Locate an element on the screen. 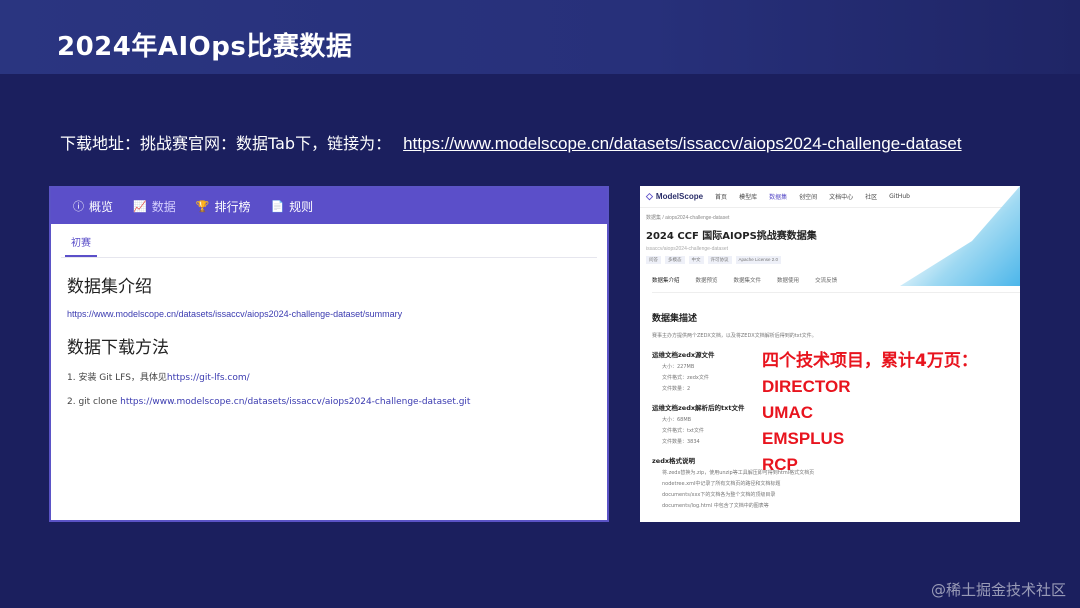  nav-item: 数据集 is located at coordinates (778, 196).